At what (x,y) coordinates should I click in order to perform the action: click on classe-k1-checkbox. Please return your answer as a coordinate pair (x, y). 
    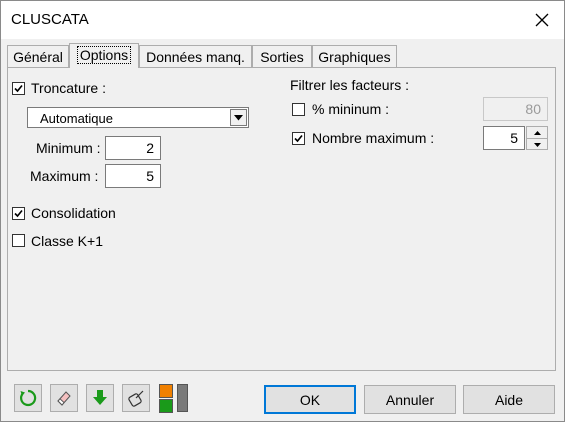
    Looking at the image, I should click on (18, 240).